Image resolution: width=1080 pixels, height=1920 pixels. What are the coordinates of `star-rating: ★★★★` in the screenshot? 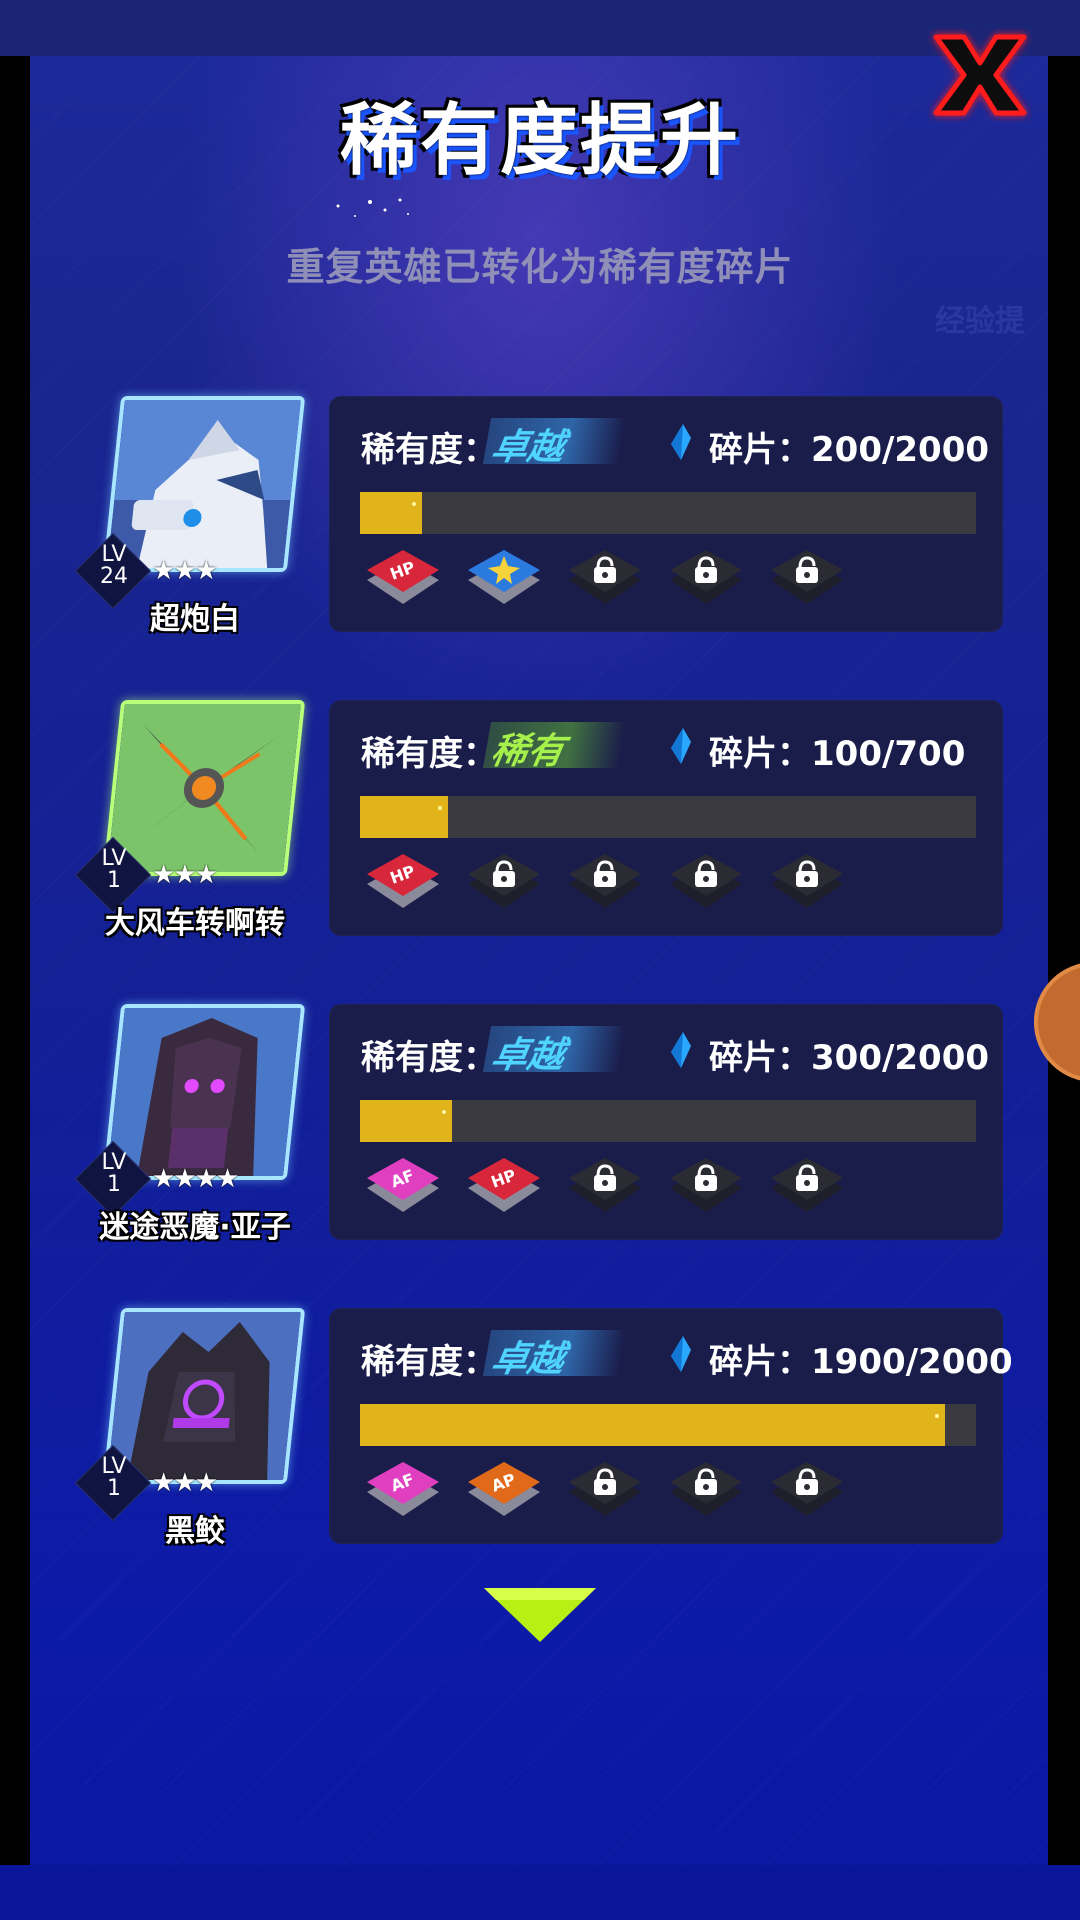 It's located at (195, 1179).